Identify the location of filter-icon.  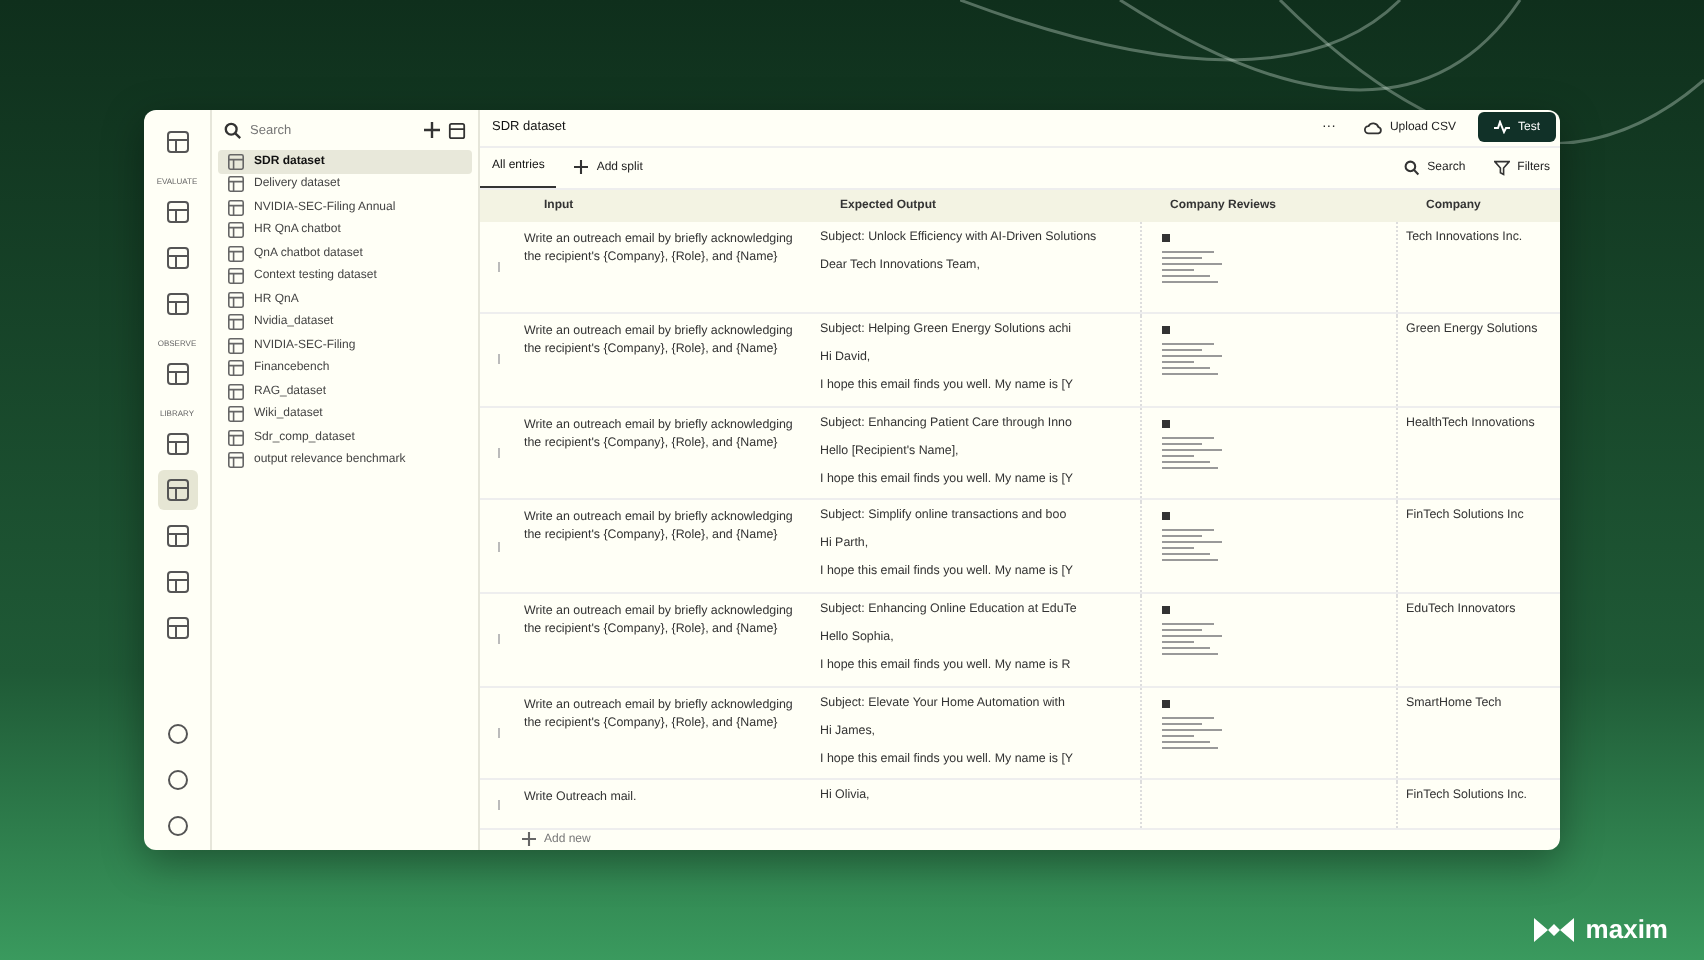
(1501, 167).